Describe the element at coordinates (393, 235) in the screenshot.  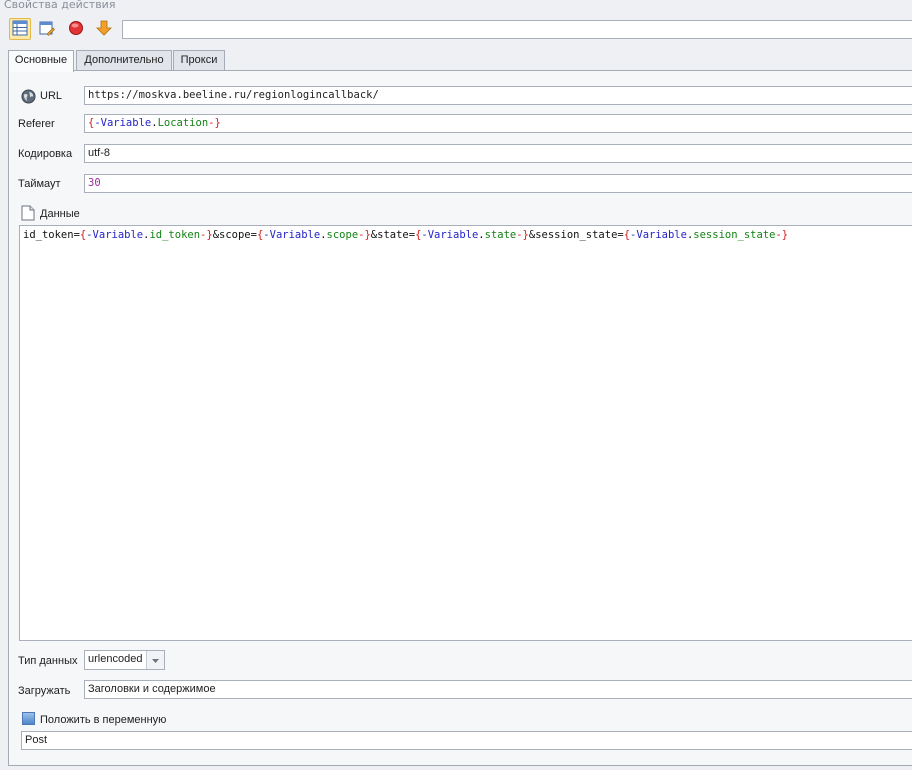
I see `data-token: &state=` at that location.